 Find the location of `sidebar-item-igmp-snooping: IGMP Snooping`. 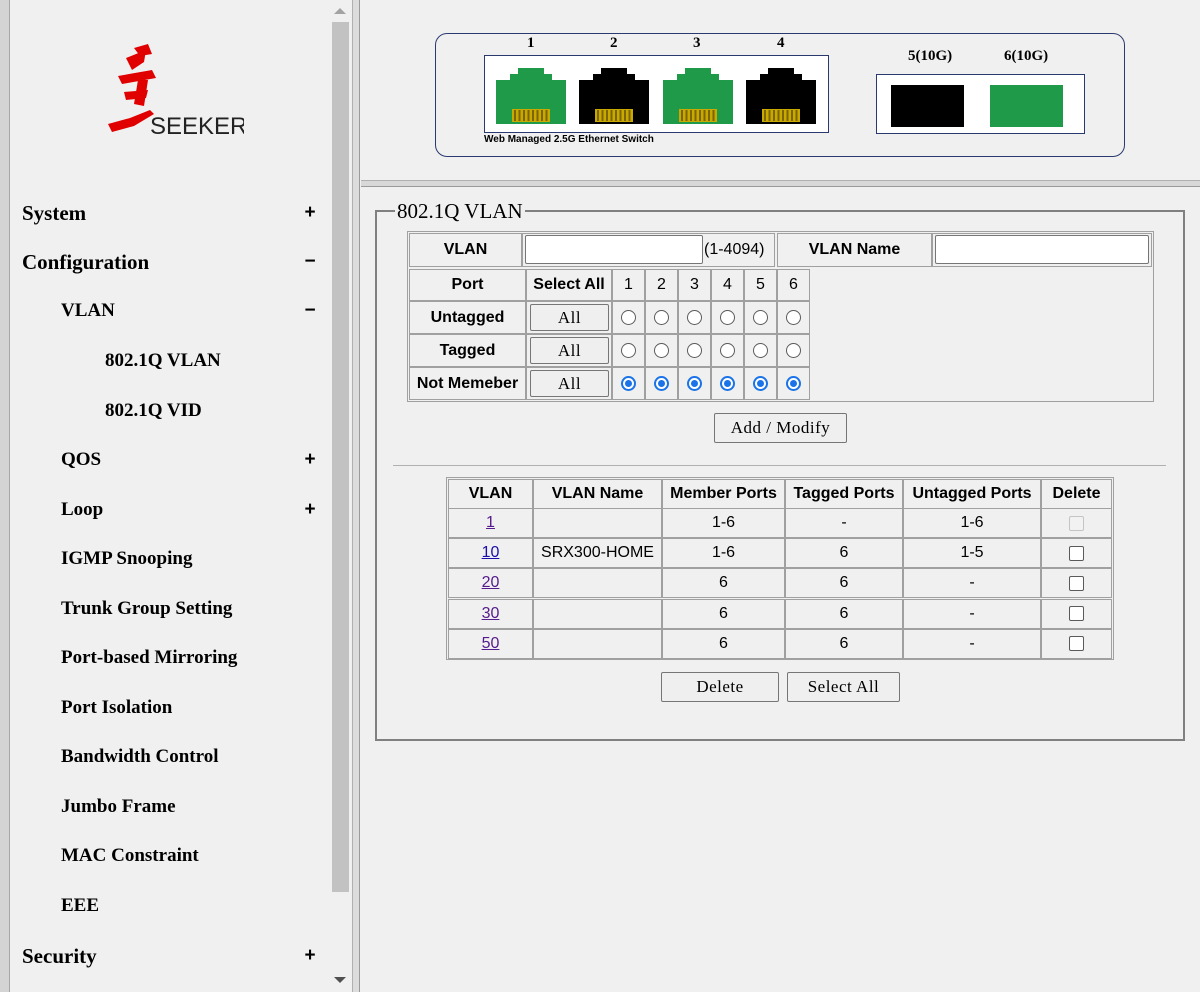

sidebar-item-igmp-snooping: IGMP Snooping is located at coordinates (126, 559).